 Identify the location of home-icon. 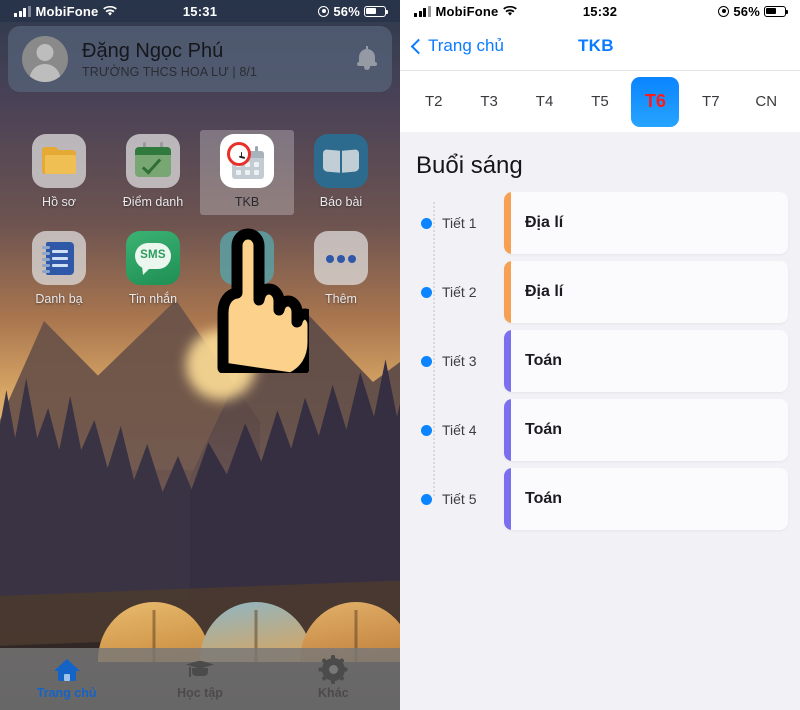
(66, 669).